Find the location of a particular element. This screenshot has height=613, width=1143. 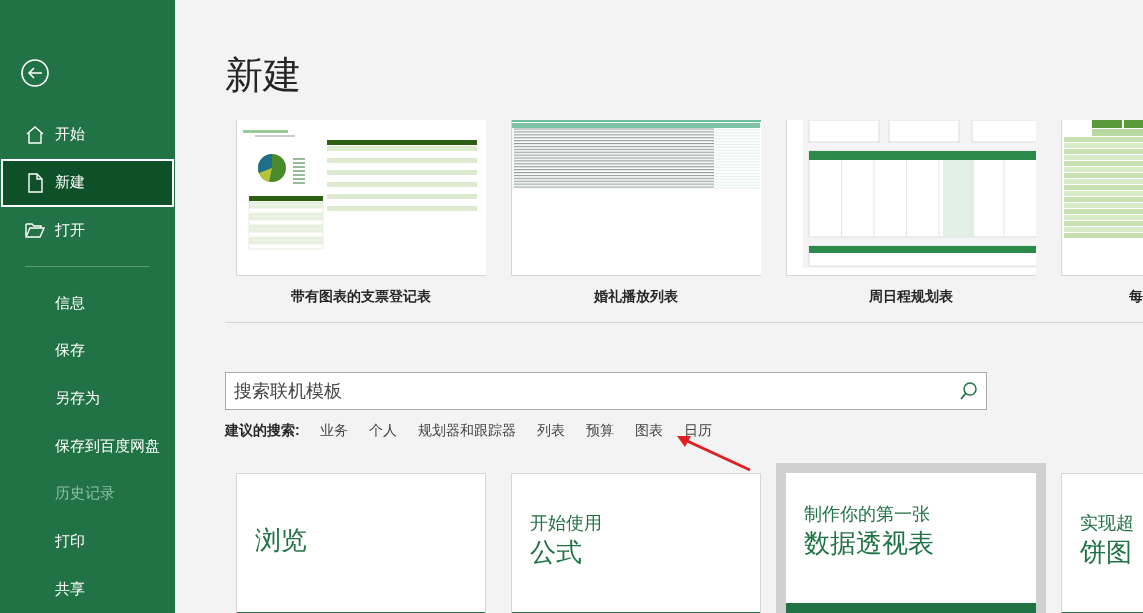

sidebar-item: 保存到百度网盘 is located at coordinates (87, 446).